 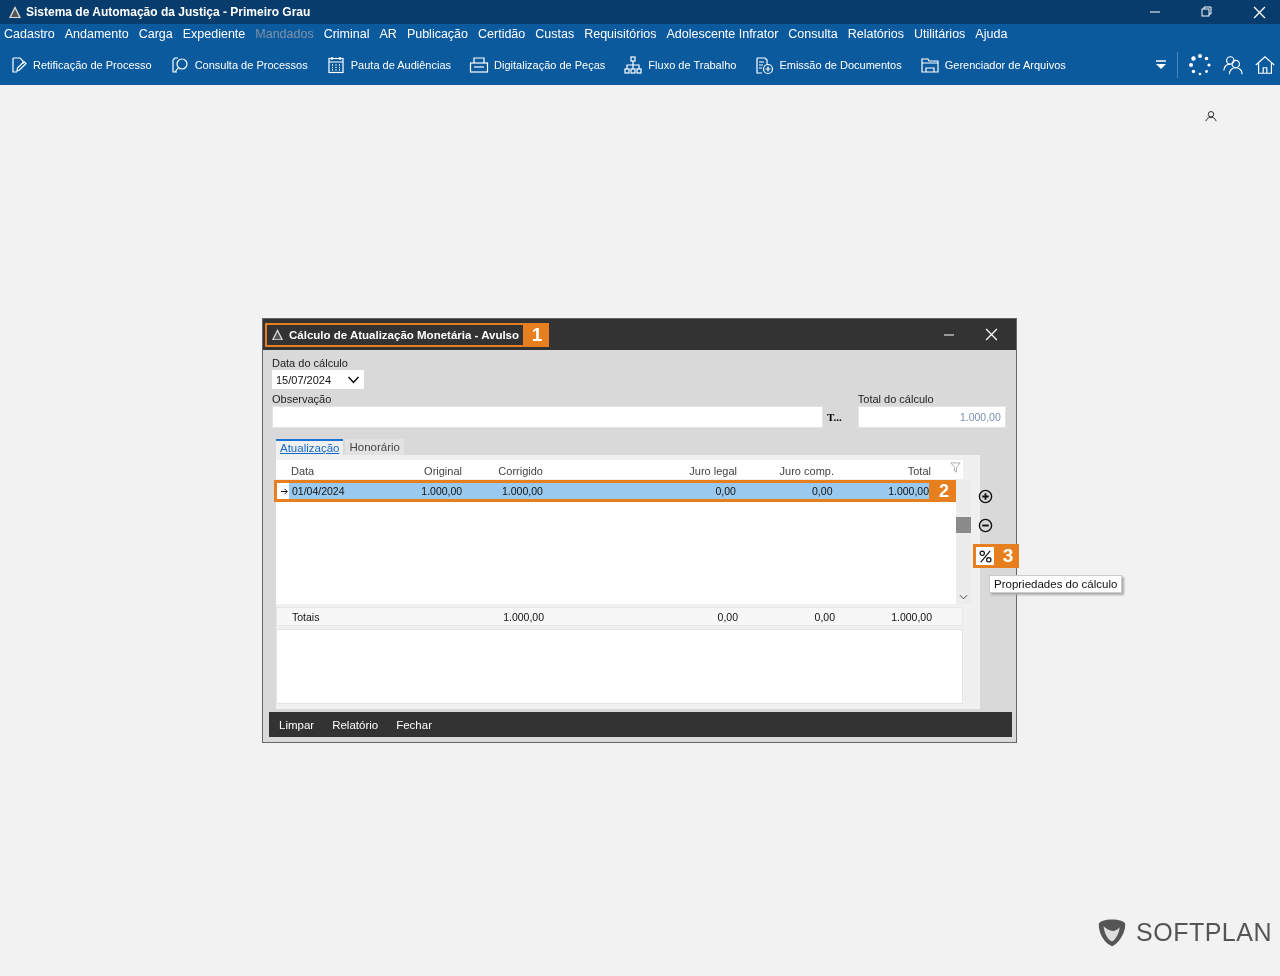 What do you see at coordinates (1233, 64) in the screenshot?
I see `users-icon` at bounding box center [1233, 64].